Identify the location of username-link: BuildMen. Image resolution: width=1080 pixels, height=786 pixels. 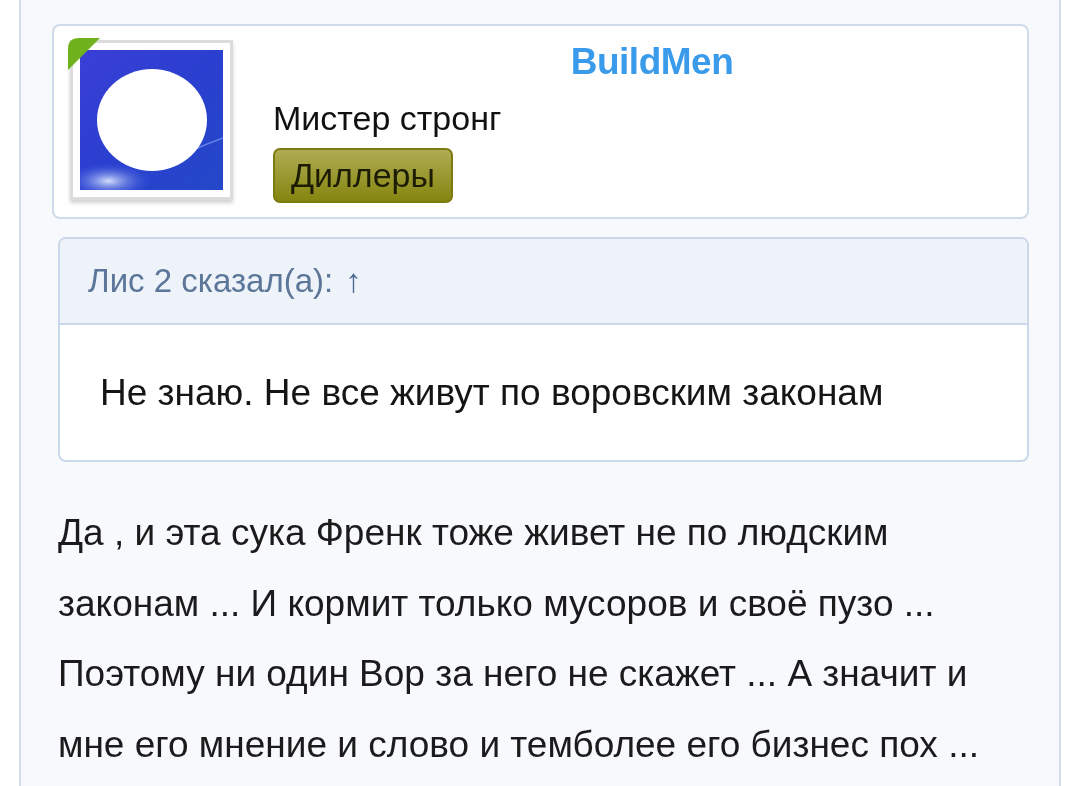
(652, 62).